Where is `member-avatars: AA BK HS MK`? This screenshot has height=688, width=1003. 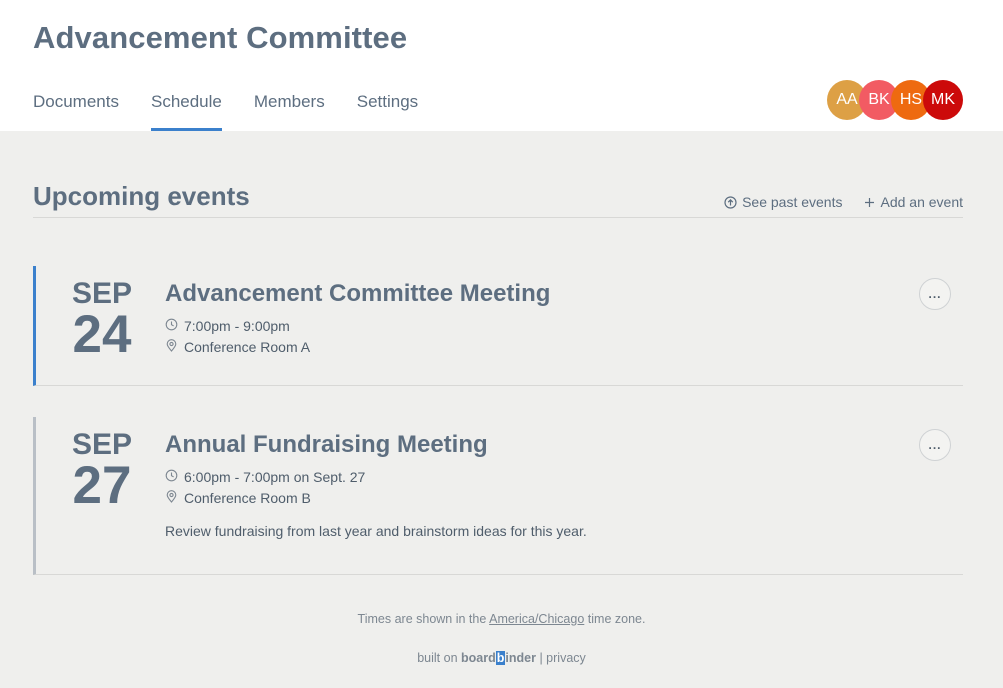 member-avatars: AA BK HS MK is located at coordinates (895, 100).